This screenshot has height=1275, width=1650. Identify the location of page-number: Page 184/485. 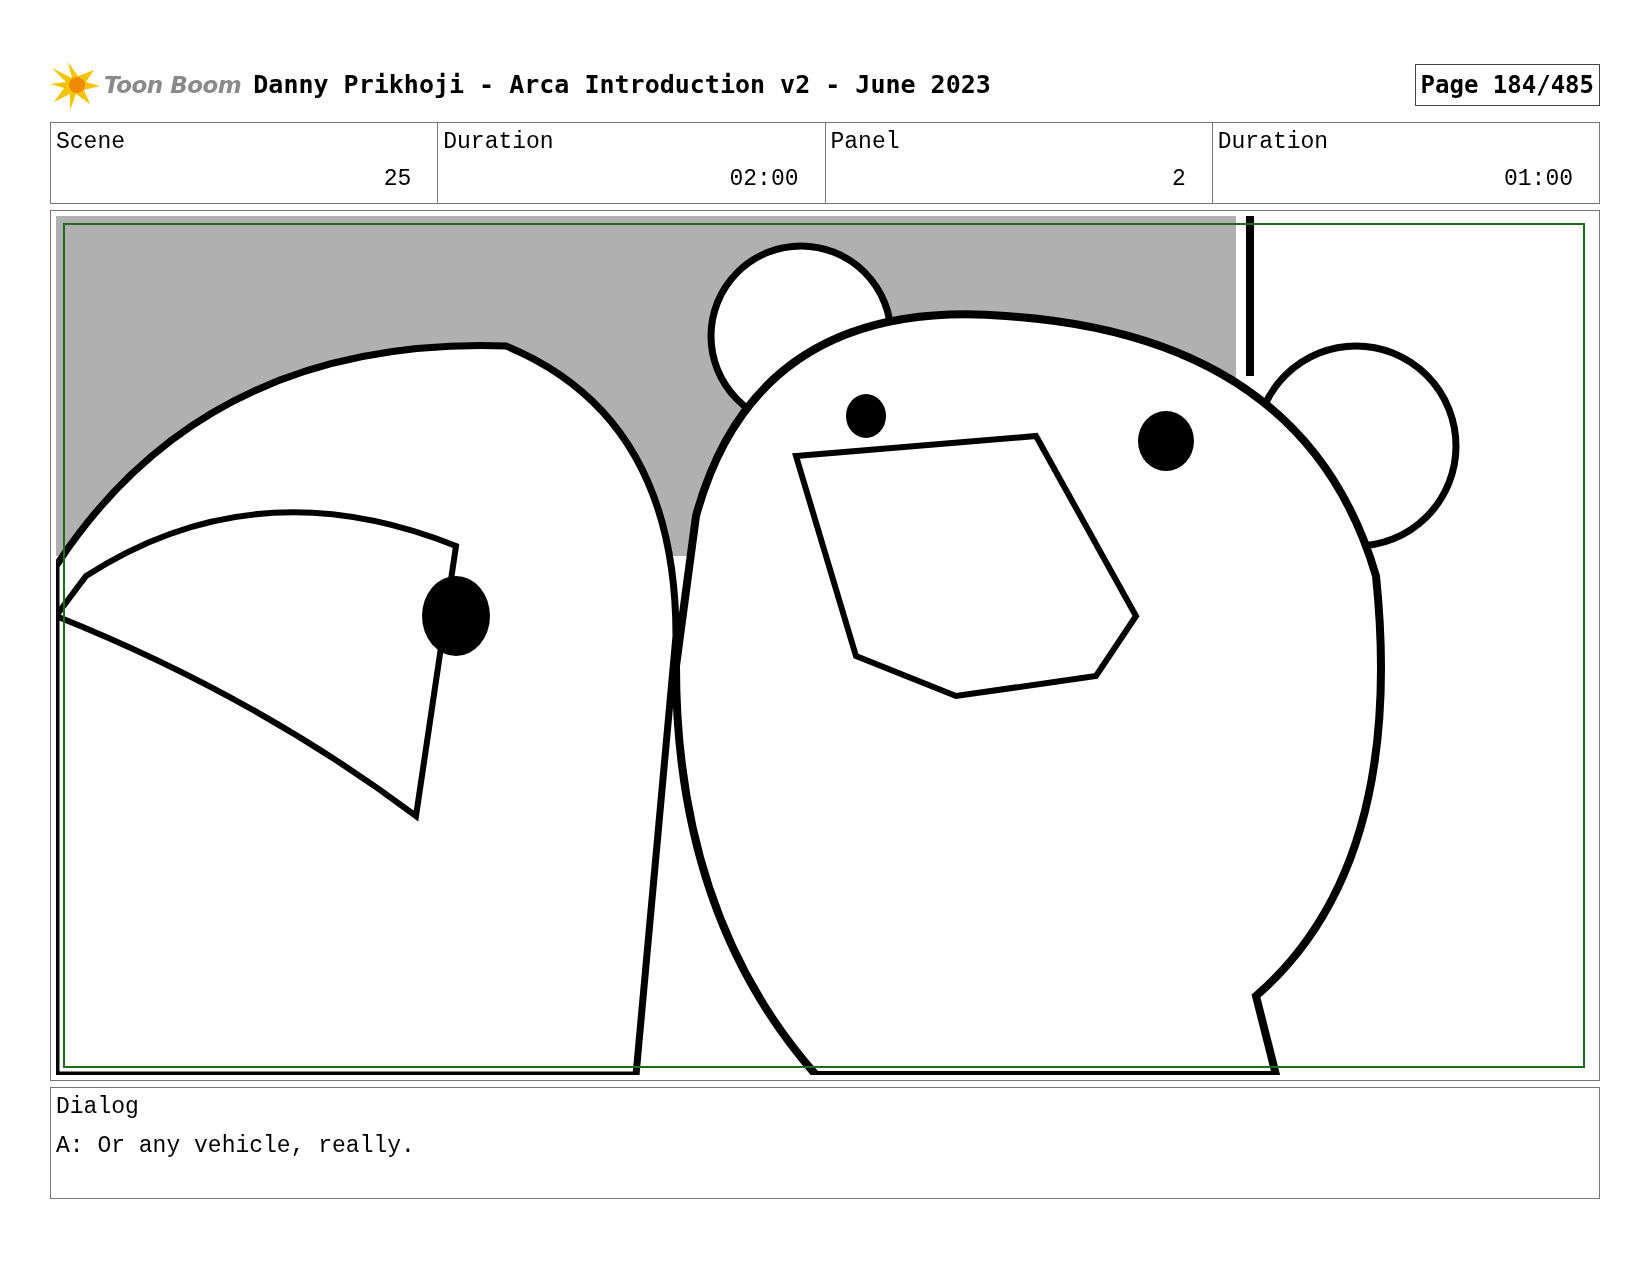
(1507, 85).